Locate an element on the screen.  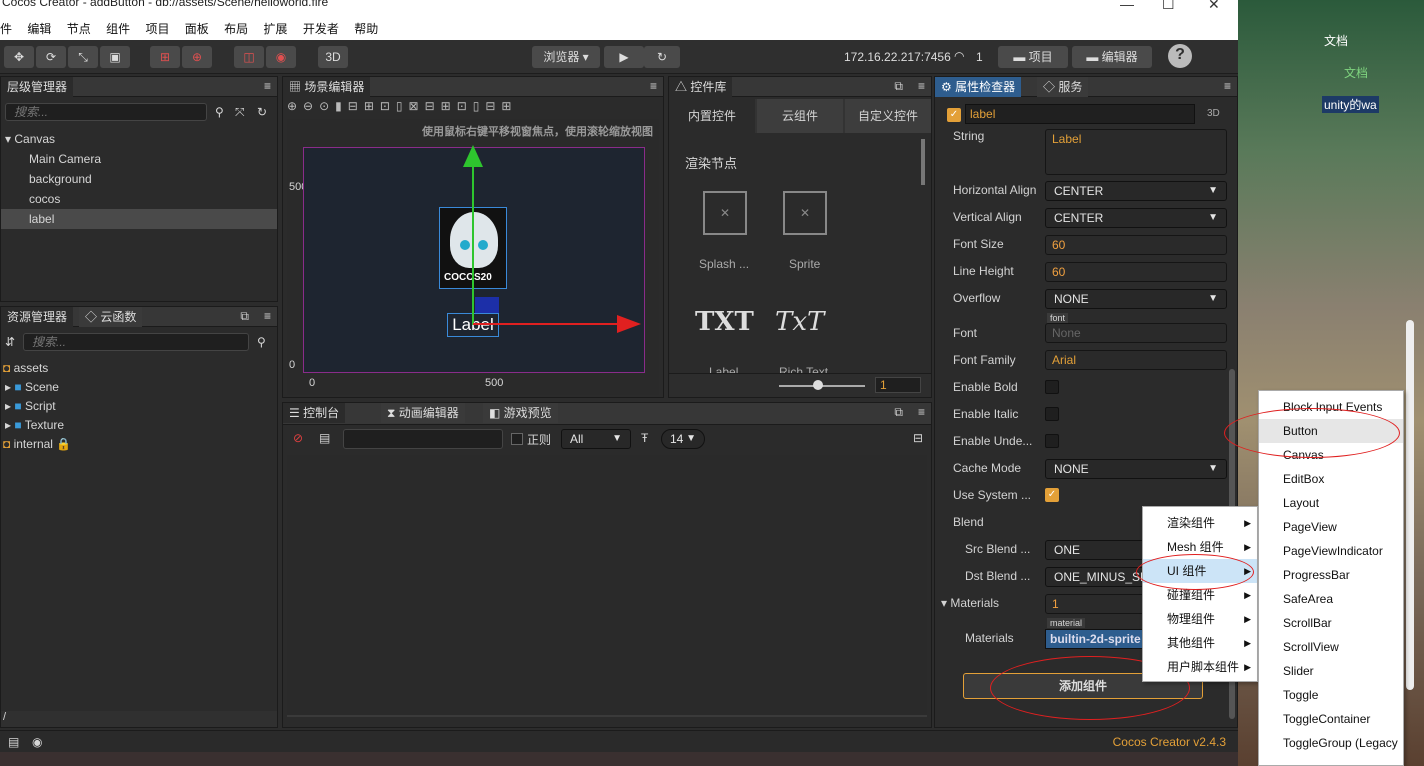
menu-component: 组件 is located at coordinates (118, 29).